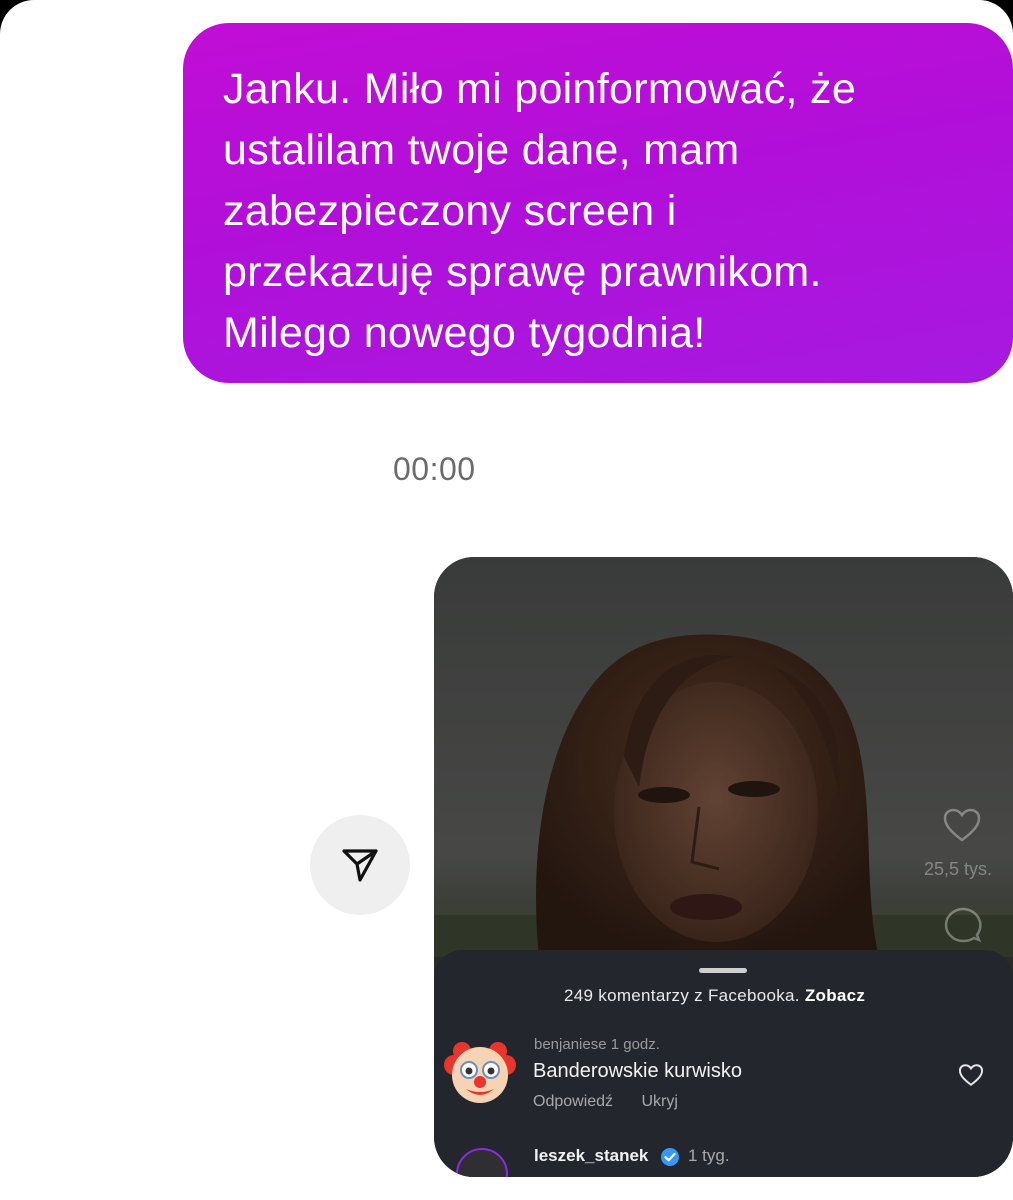  I want to click on comment-actions: Odpowiedź Ukryj, so click(617, 1102).